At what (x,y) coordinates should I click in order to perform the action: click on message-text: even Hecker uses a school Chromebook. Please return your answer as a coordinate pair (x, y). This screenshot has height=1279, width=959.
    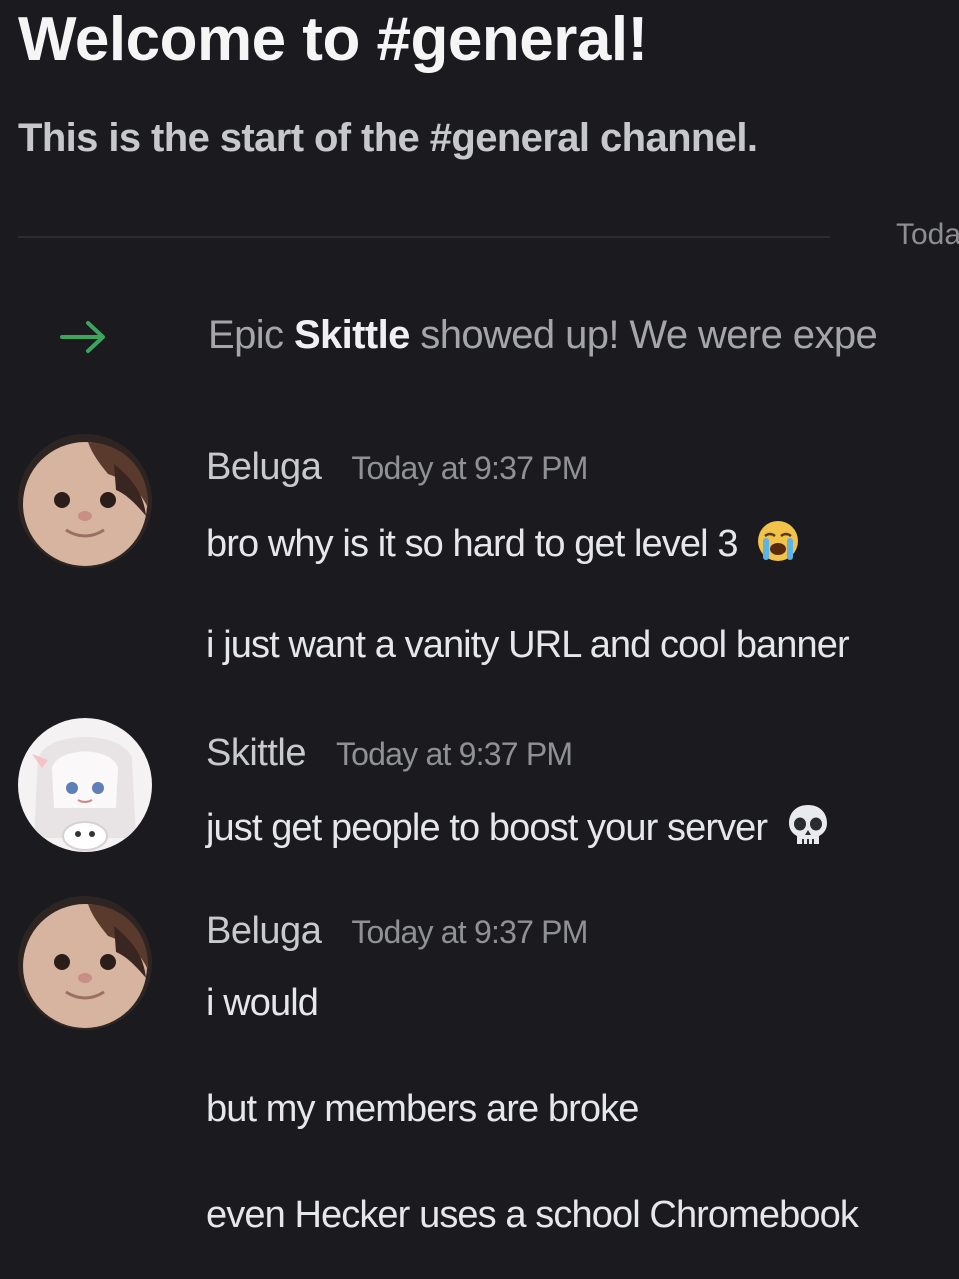
    Looking at the image, I should click on (532, 1215).